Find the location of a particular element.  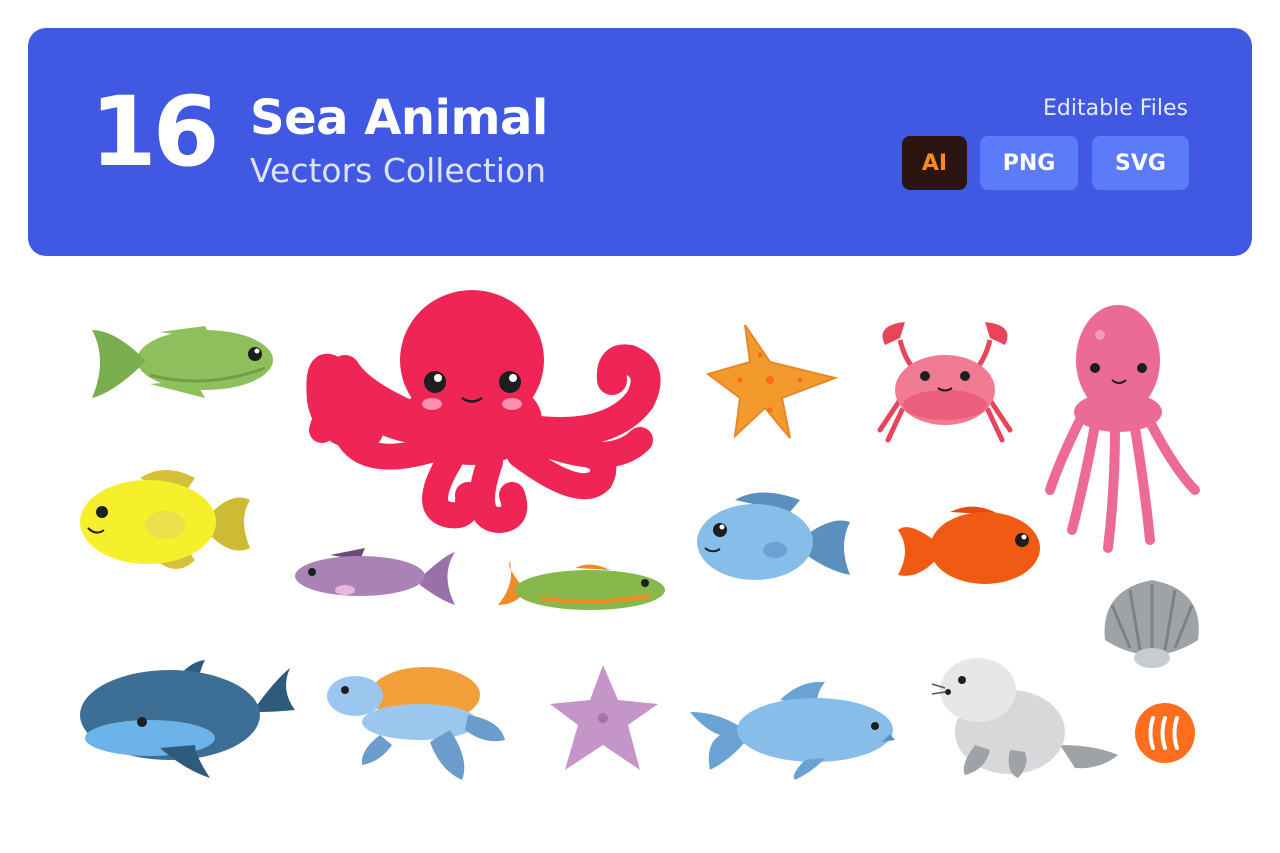

brand-logo is located at coordinates (1165, 733).